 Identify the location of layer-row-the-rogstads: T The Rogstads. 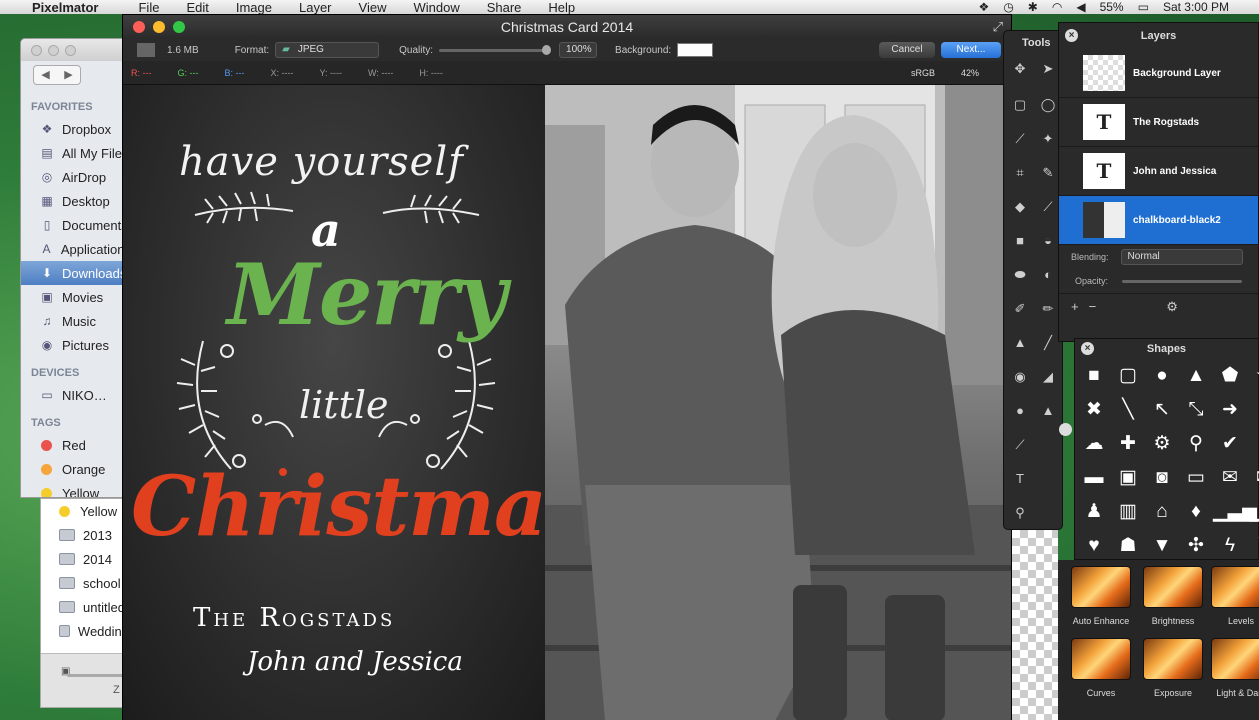
(1158, 122).